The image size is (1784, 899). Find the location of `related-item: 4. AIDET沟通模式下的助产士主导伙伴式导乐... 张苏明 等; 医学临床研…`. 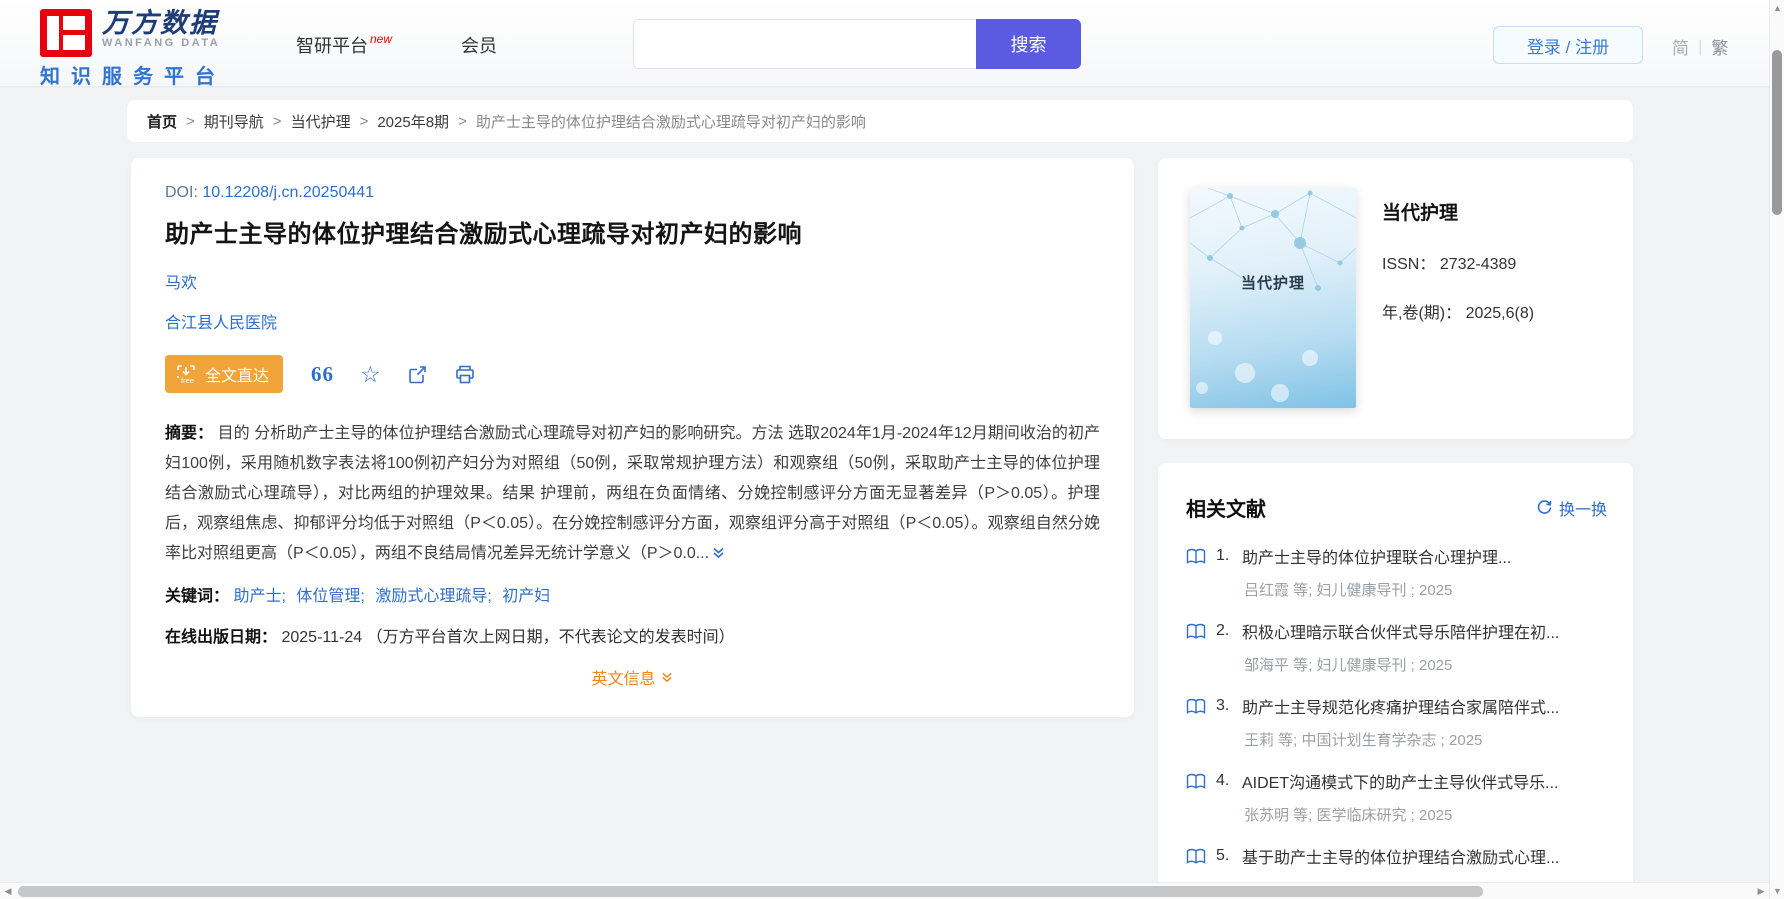

related-item: 4. AIDET沟通模式下的助产士主导伙伴式导乐... 张苏明 等; 医学临床研… is located at coordinates (1396, 797).